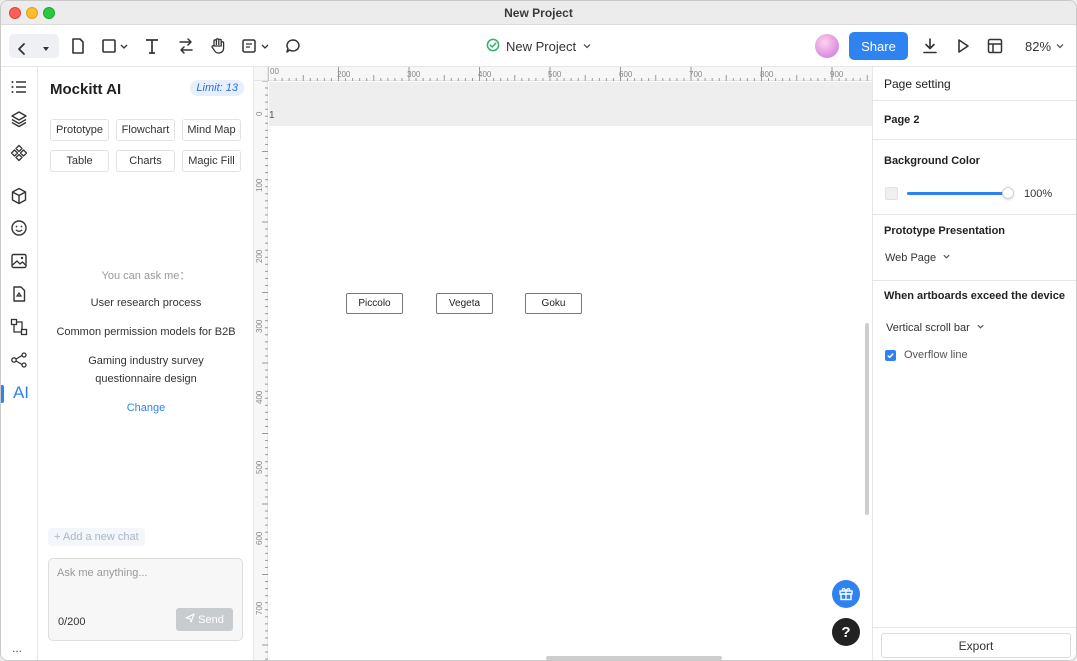 This screenshot has height=661, width=1077. What do you see at coordinates (259, 608) in the screenshot?
I see `ruler-label: 700` at bounding box center [259, 608].